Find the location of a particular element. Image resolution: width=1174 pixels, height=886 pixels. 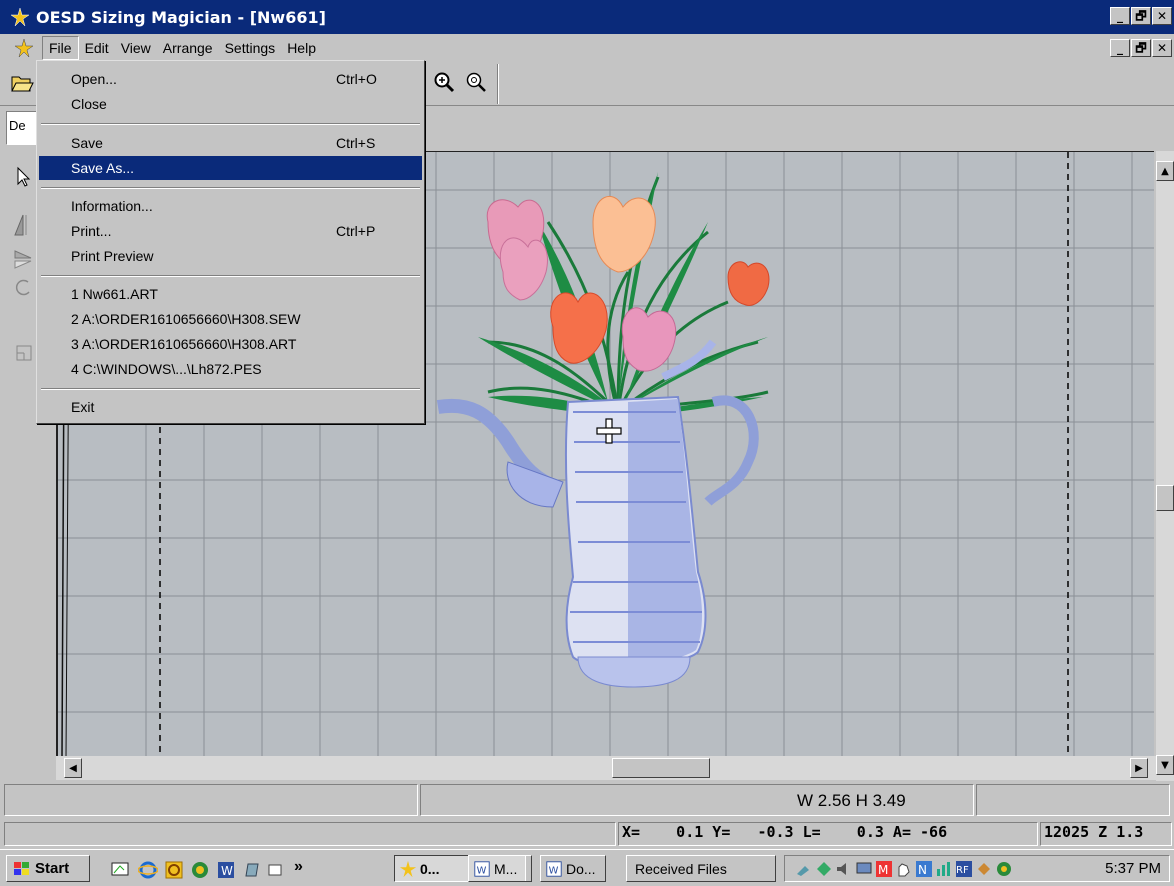

menu-print-preview: Print Preview is located at coordinates (230, 256).